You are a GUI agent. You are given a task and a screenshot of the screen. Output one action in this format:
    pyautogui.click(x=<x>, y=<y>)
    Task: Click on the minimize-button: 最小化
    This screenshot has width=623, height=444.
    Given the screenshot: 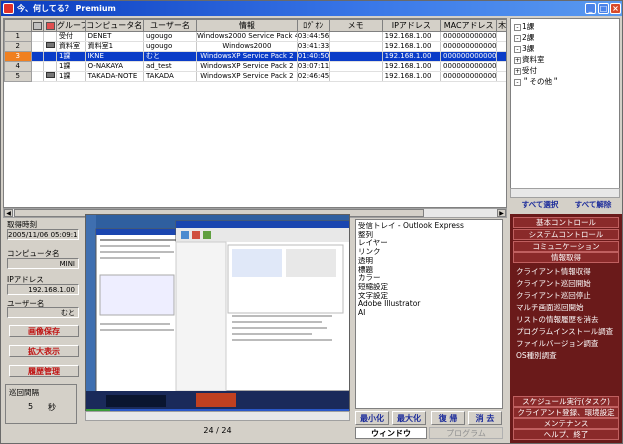 What is the action you would take?
    pyautogui.click(x=372, y=418)
    